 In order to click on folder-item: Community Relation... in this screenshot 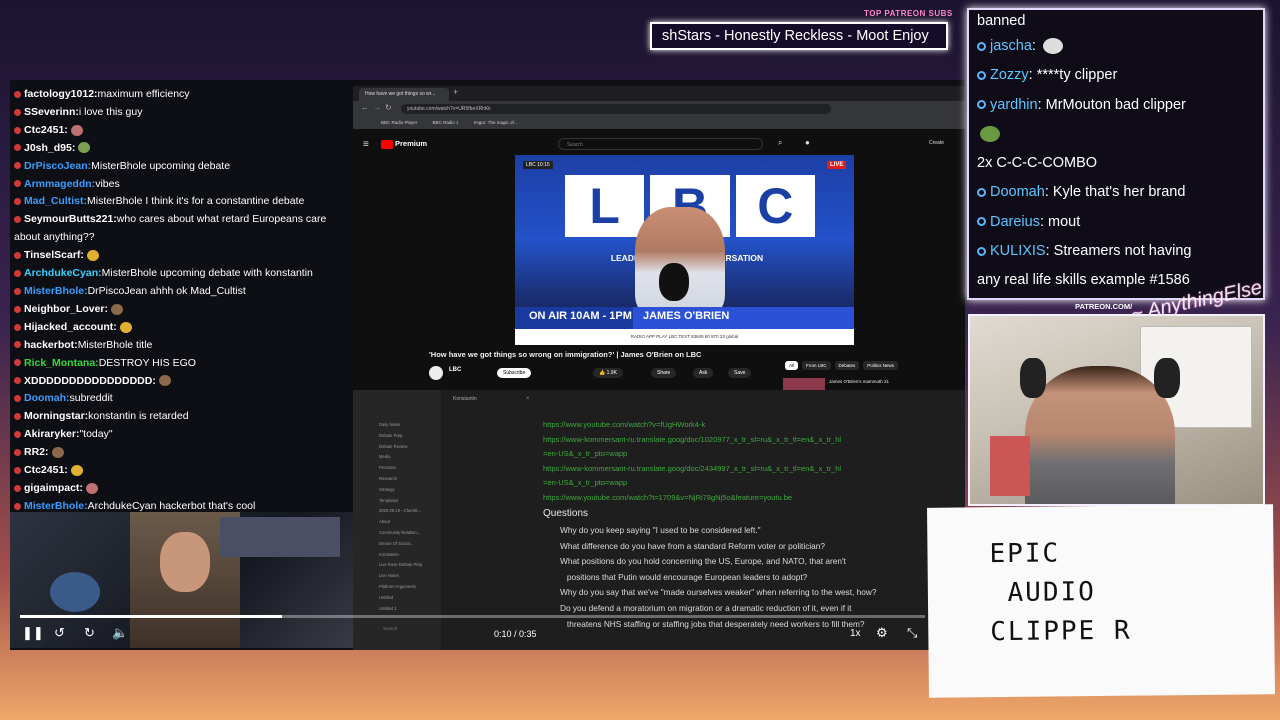, I will do `click(409, 533)`.